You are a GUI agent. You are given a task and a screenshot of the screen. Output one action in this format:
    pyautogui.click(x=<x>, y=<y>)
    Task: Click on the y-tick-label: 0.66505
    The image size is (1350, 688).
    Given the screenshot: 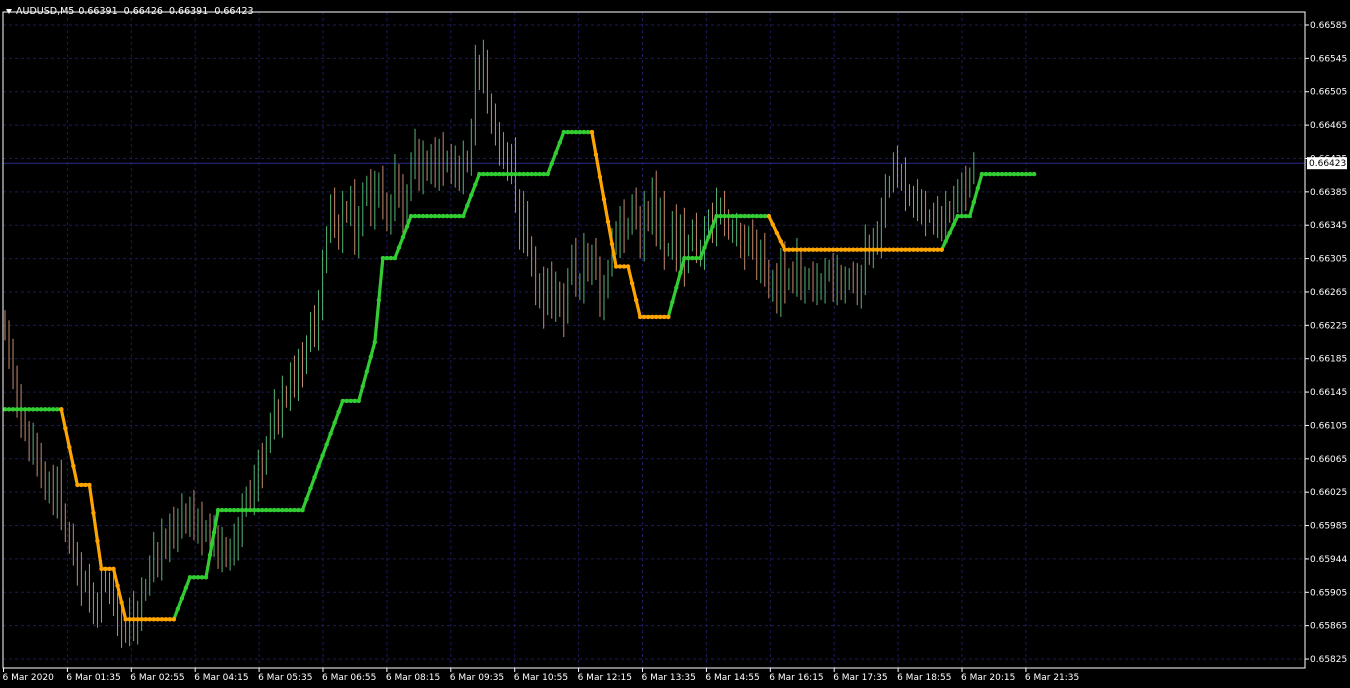 What is the action you would take?
    pyautogui.click(x=1328, y=93)
    